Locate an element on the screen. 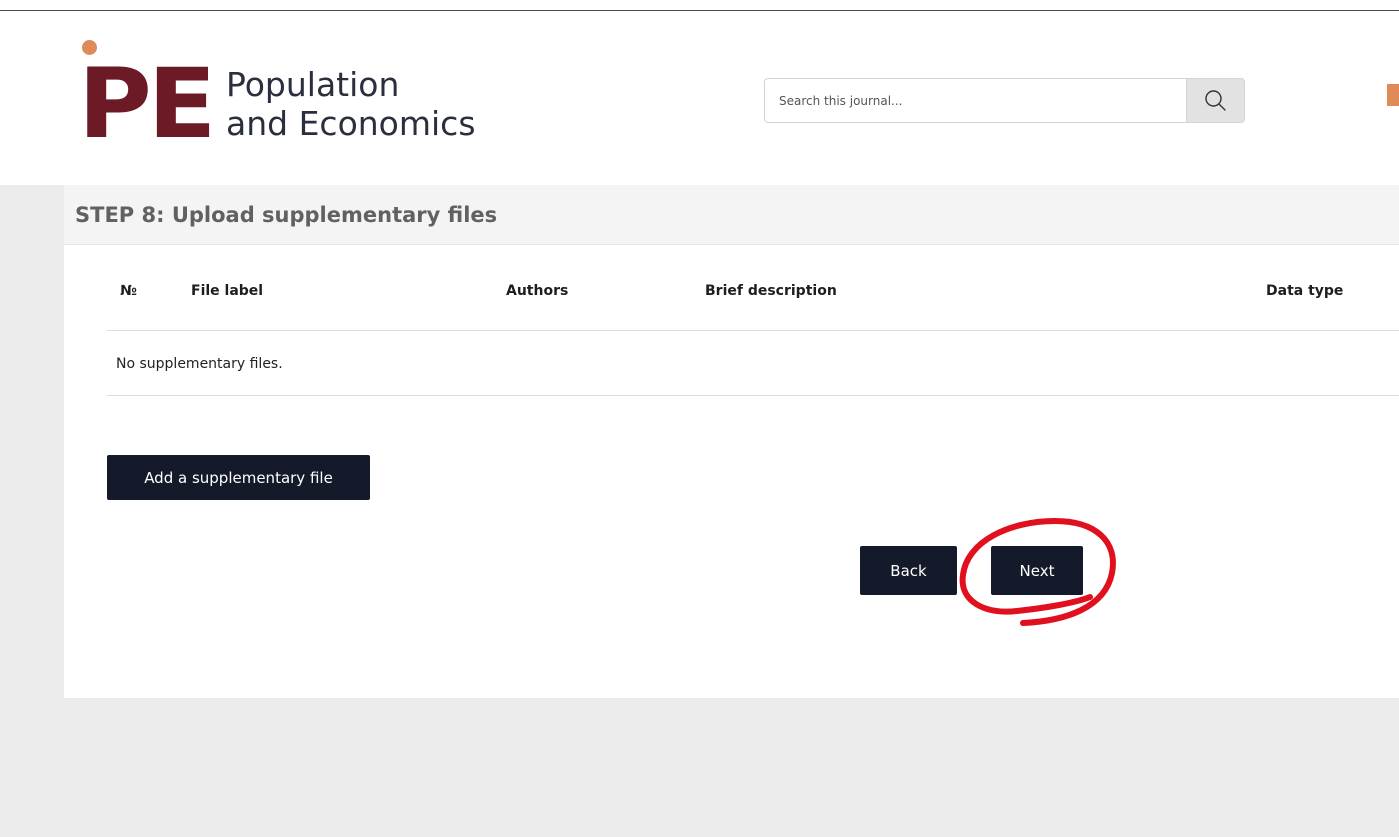 The image size is (1399, 837). search-input is located at coordinates (975, 100).